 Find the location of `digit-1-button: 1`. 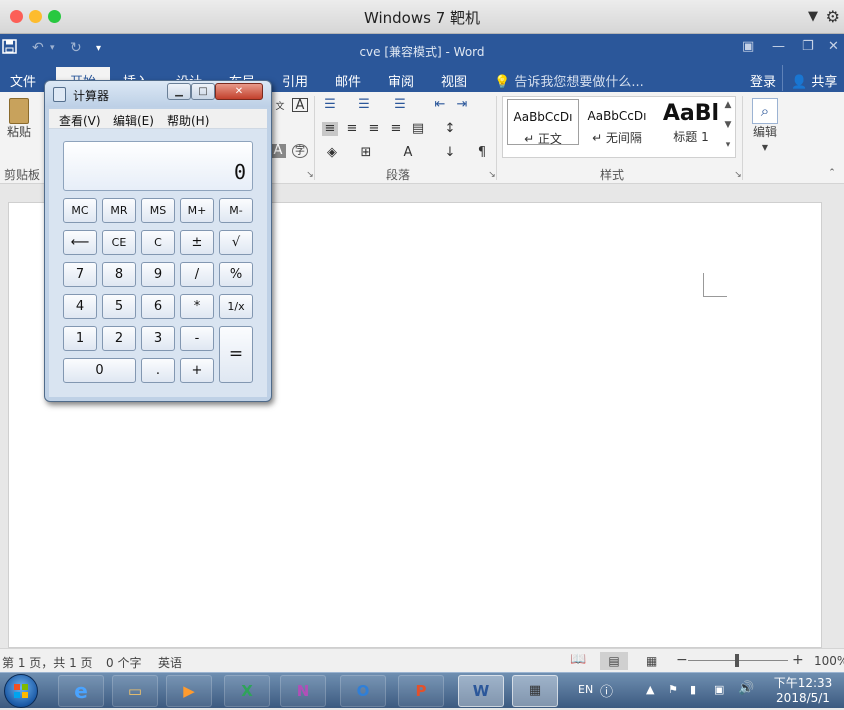

digit-1-button: 1 is located at coordinates (80, 338).